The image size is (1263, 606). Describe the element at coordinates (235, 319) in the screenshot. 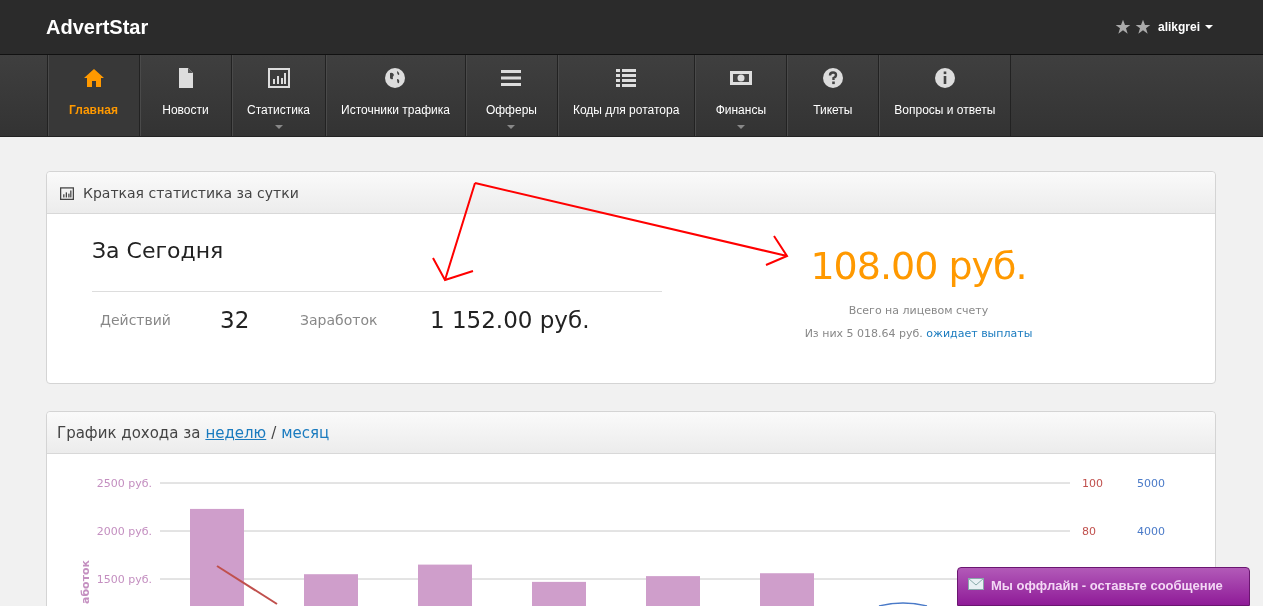

I see `metric-value: 32` at that location.